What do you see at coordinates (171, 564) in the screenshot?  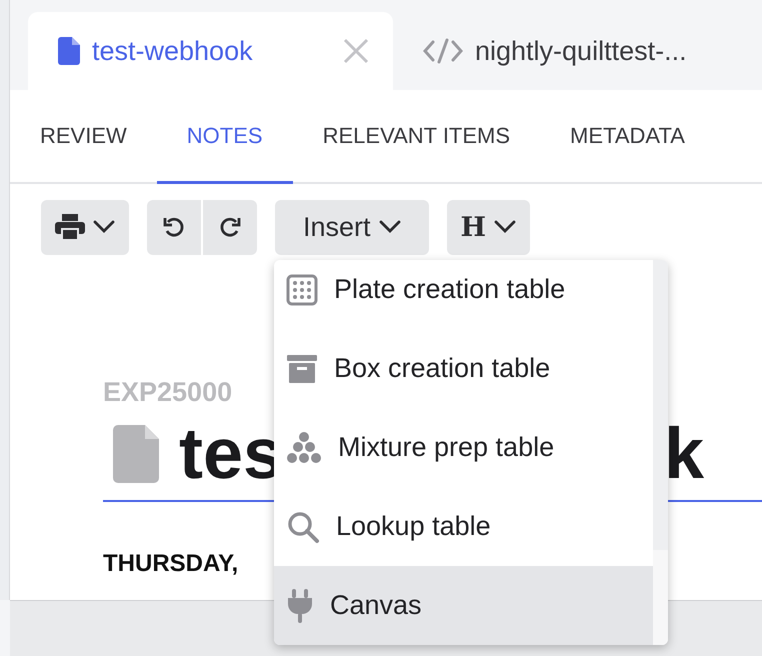 I see `date-heading: THURSDAY,` at bounding box center [171, 564].